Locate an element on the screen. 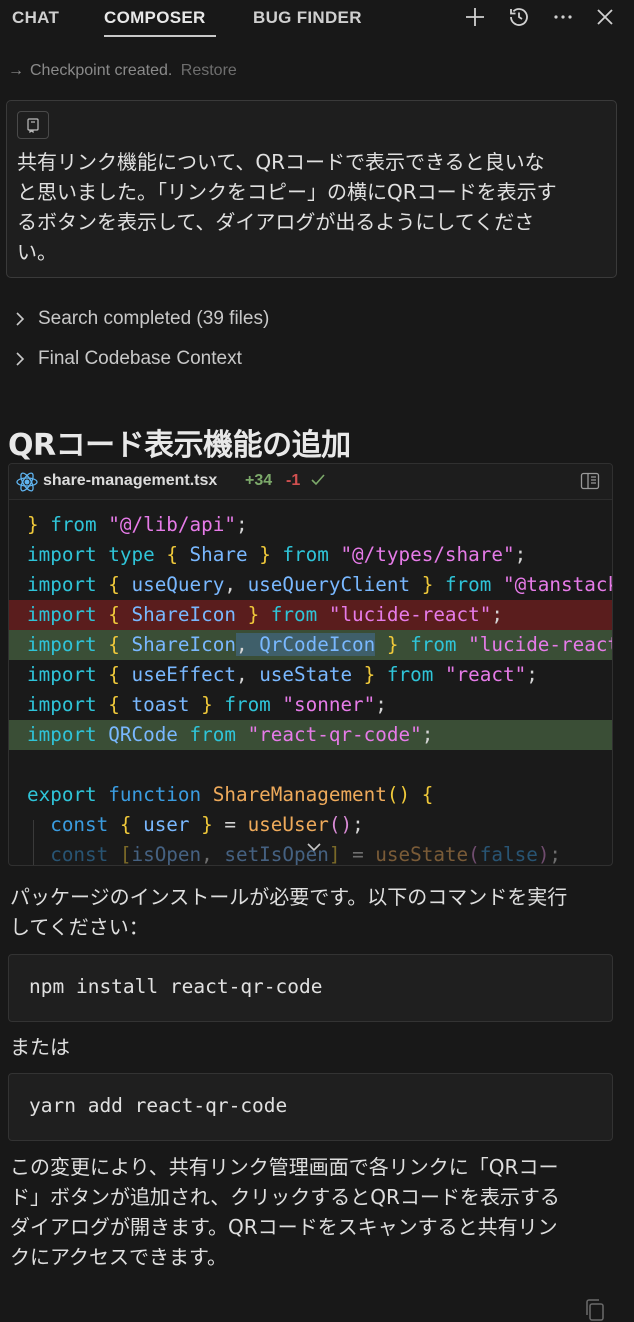  paragraph-line: してください： is located at coordinates (79, 927).